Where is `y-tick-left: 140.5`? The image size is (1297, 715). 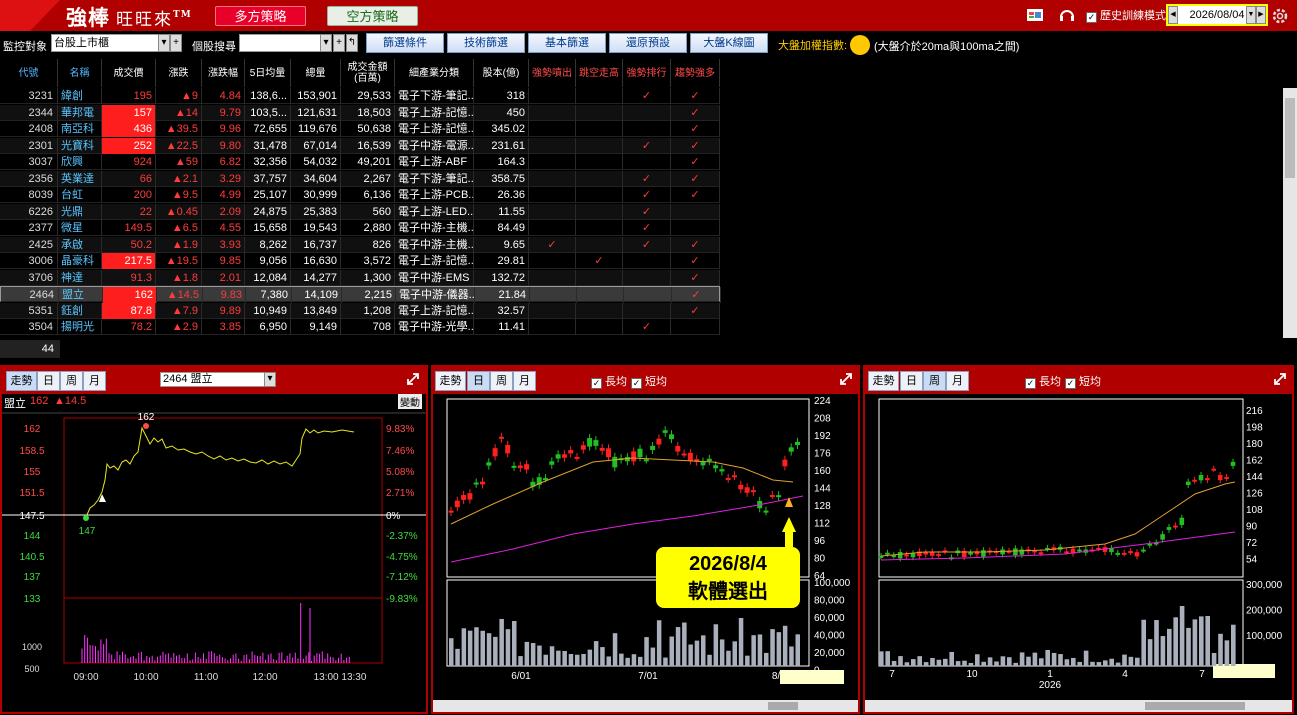
y-tick-left: 140.5 is located at coordinates (31, 557).